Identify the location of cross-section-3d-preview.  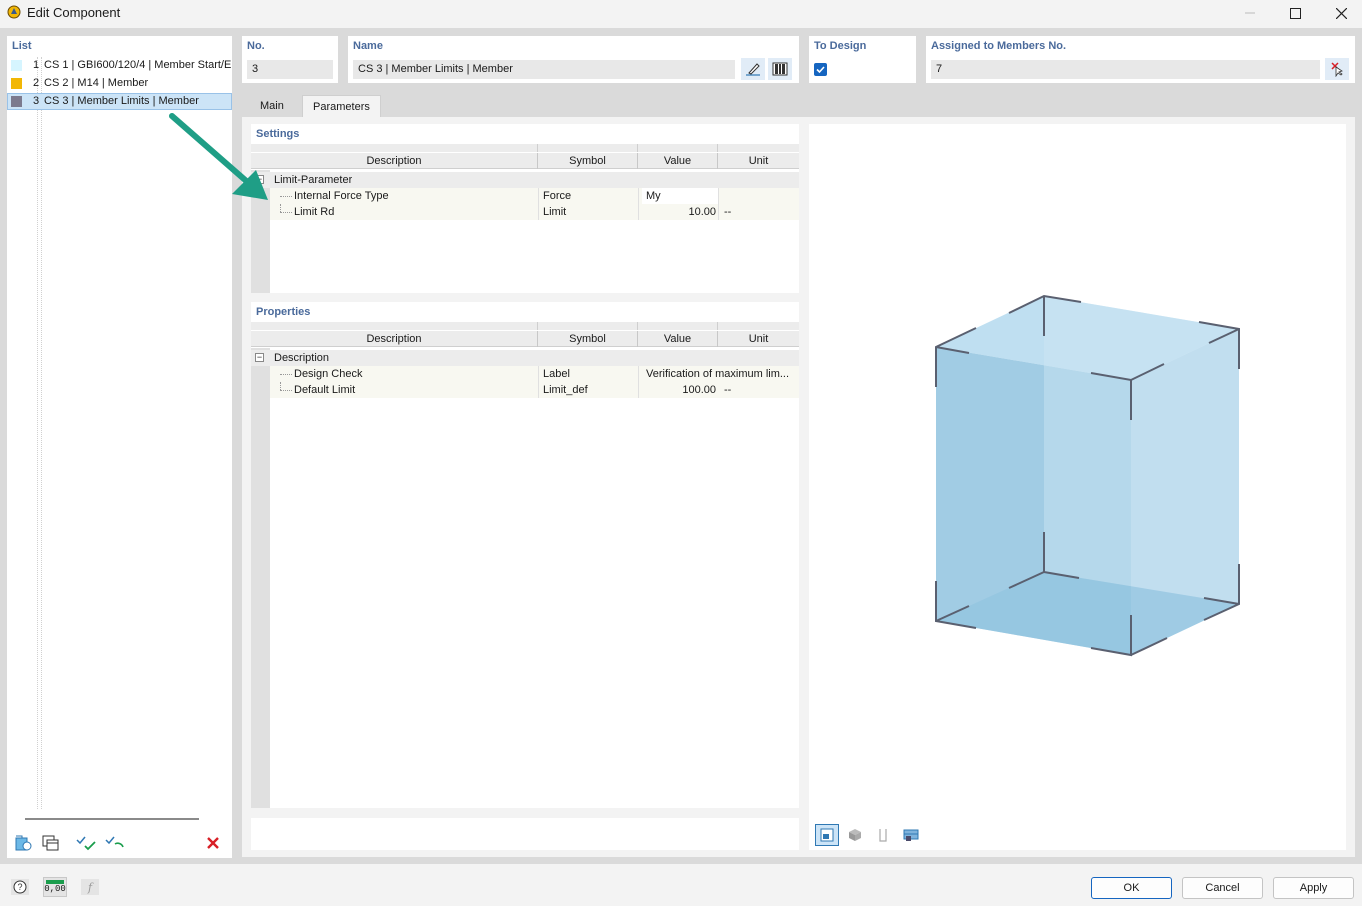
(1087, 475).